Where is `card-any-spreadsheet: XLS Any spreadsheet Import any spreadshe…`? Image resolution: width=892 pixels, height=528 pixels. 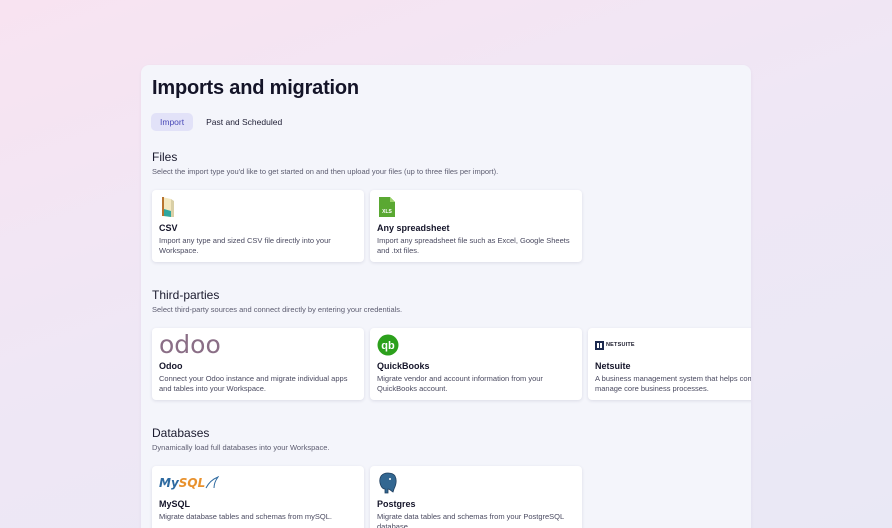
card-any-spreadsheet: XLS Any spreadsheet Import any spreadshe… is located at coordinates (476, 226).